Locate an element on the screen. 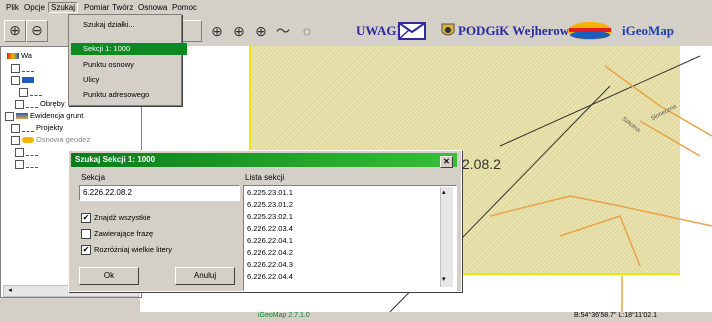 This screenshot has width=712, height=322. scroll-up-icon: ▴ is located at coordinates (444, 192).